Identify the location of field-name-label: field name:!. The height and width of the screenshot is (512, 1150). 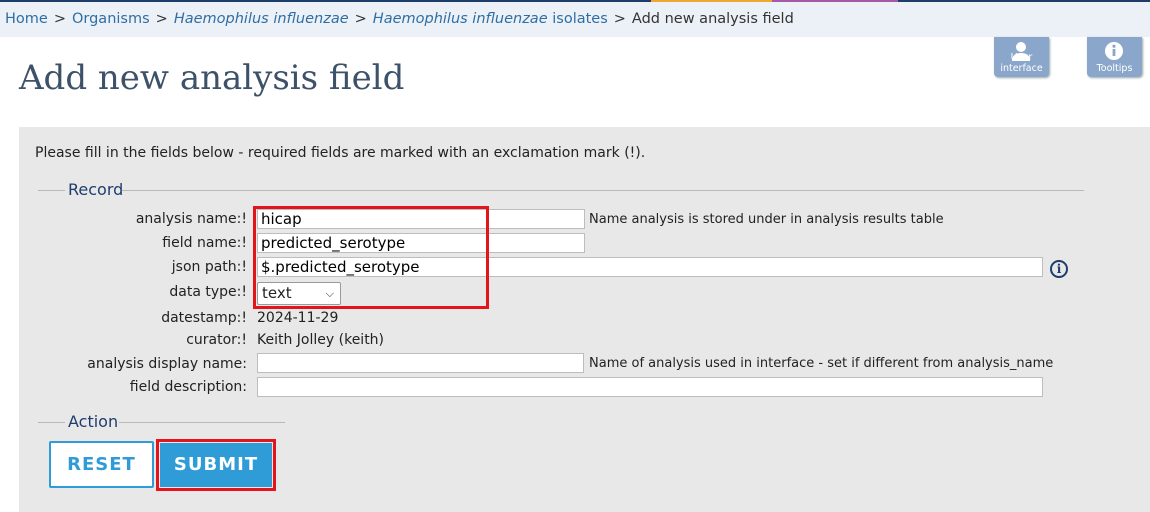
(204, 243).